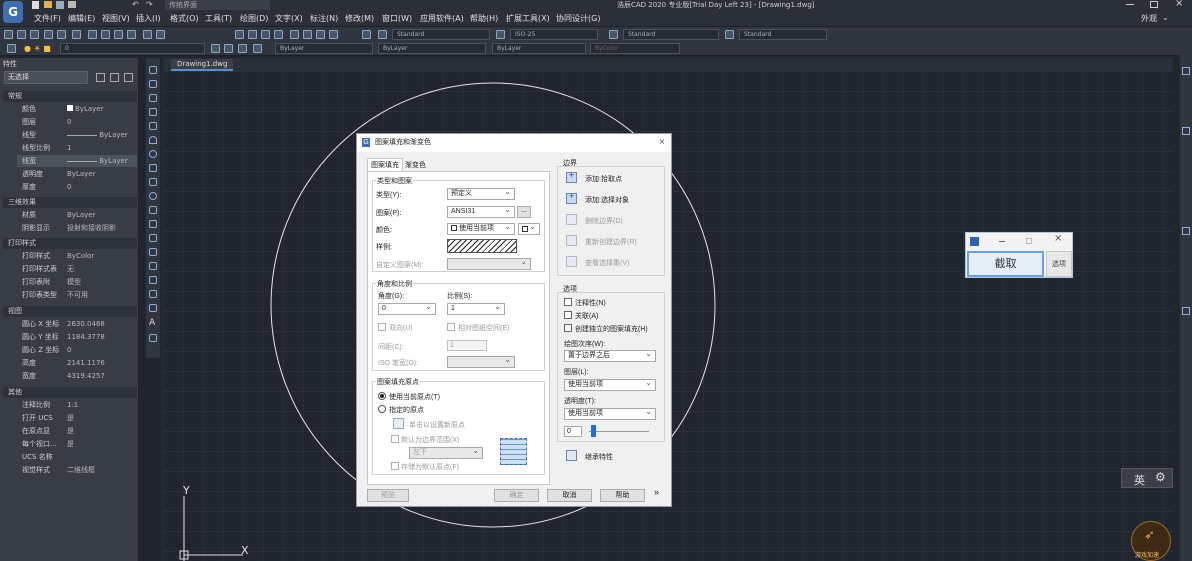  Describe the element at coordinates (153, 140) in the screenshot. I see `arc-icon` at that location.